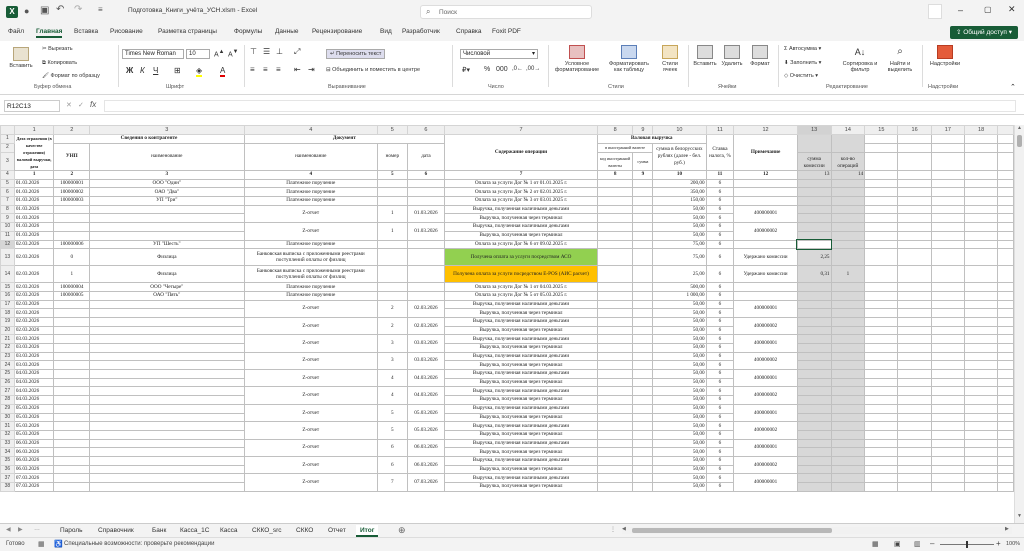  I want to click on cell-counterparty, so click(167, 227).